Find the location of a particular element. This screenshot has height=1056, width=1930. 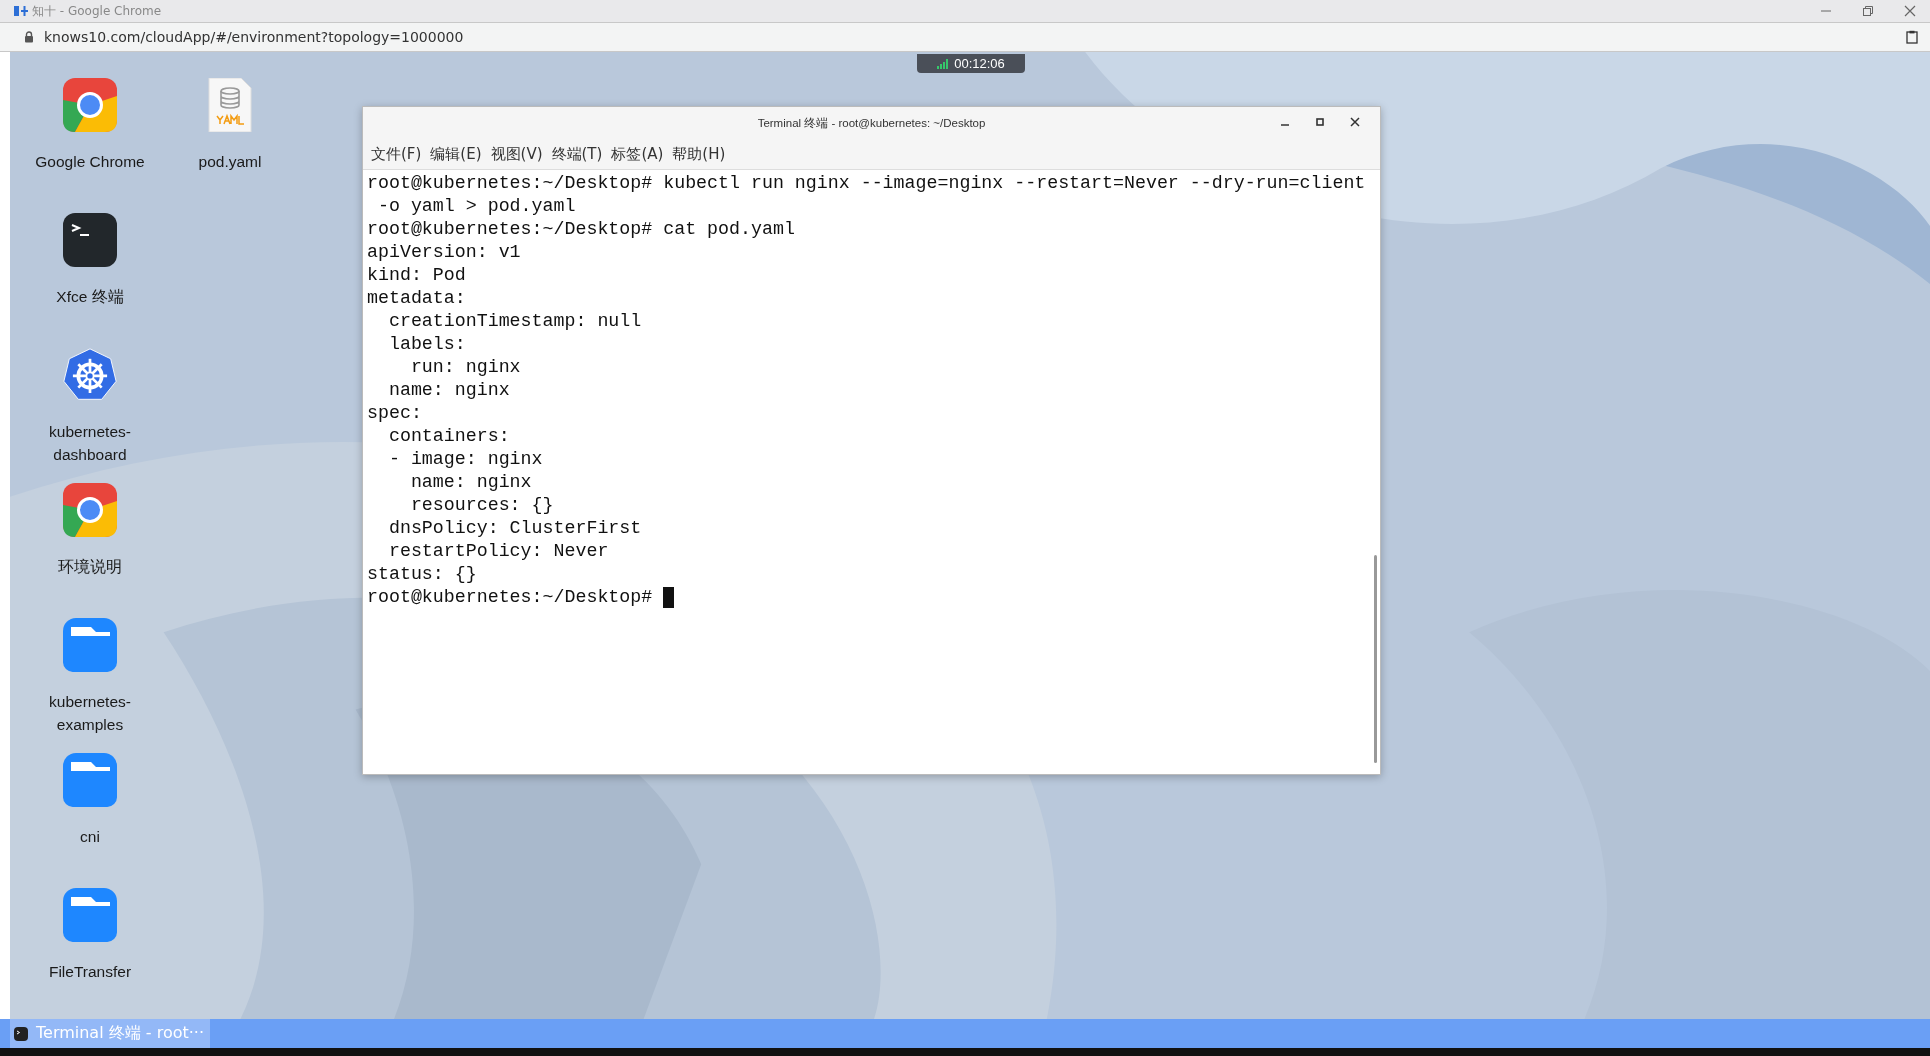

icon-label: kubernetes-dashboard is located at coordinates (90, 443).